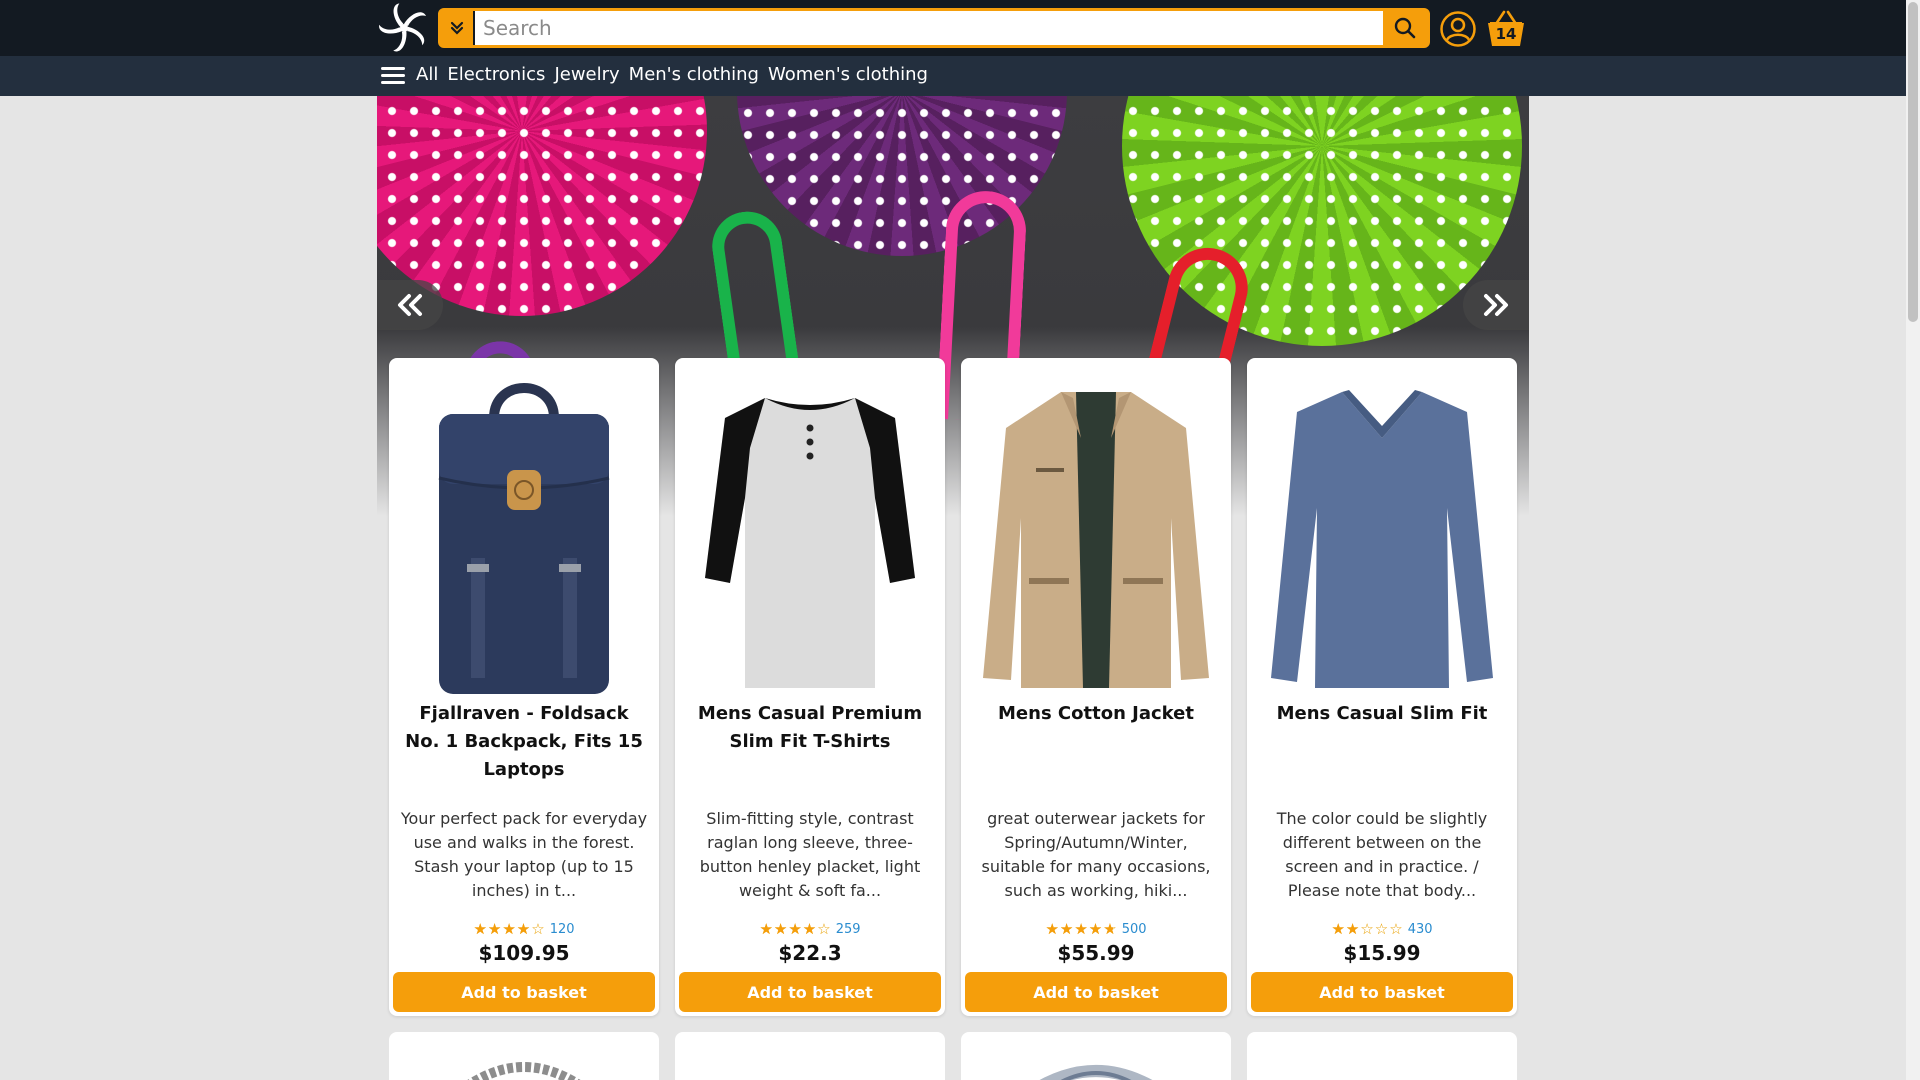 This screenshot has height=1080, width=1920. I want to click on product-image-slim-fit-long-sleeve, so click(1382, 538).